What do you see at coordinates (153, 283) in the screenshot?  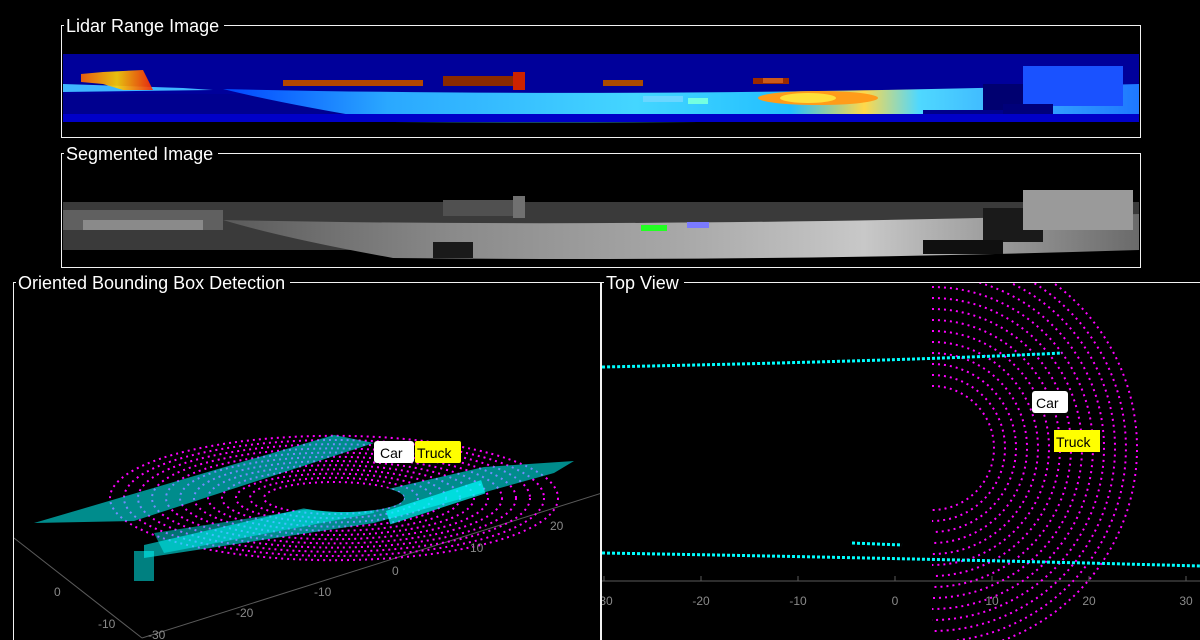 I see `obb-detection-title: Oriented Bounding Box Detection` at bounding box center [153, 283].